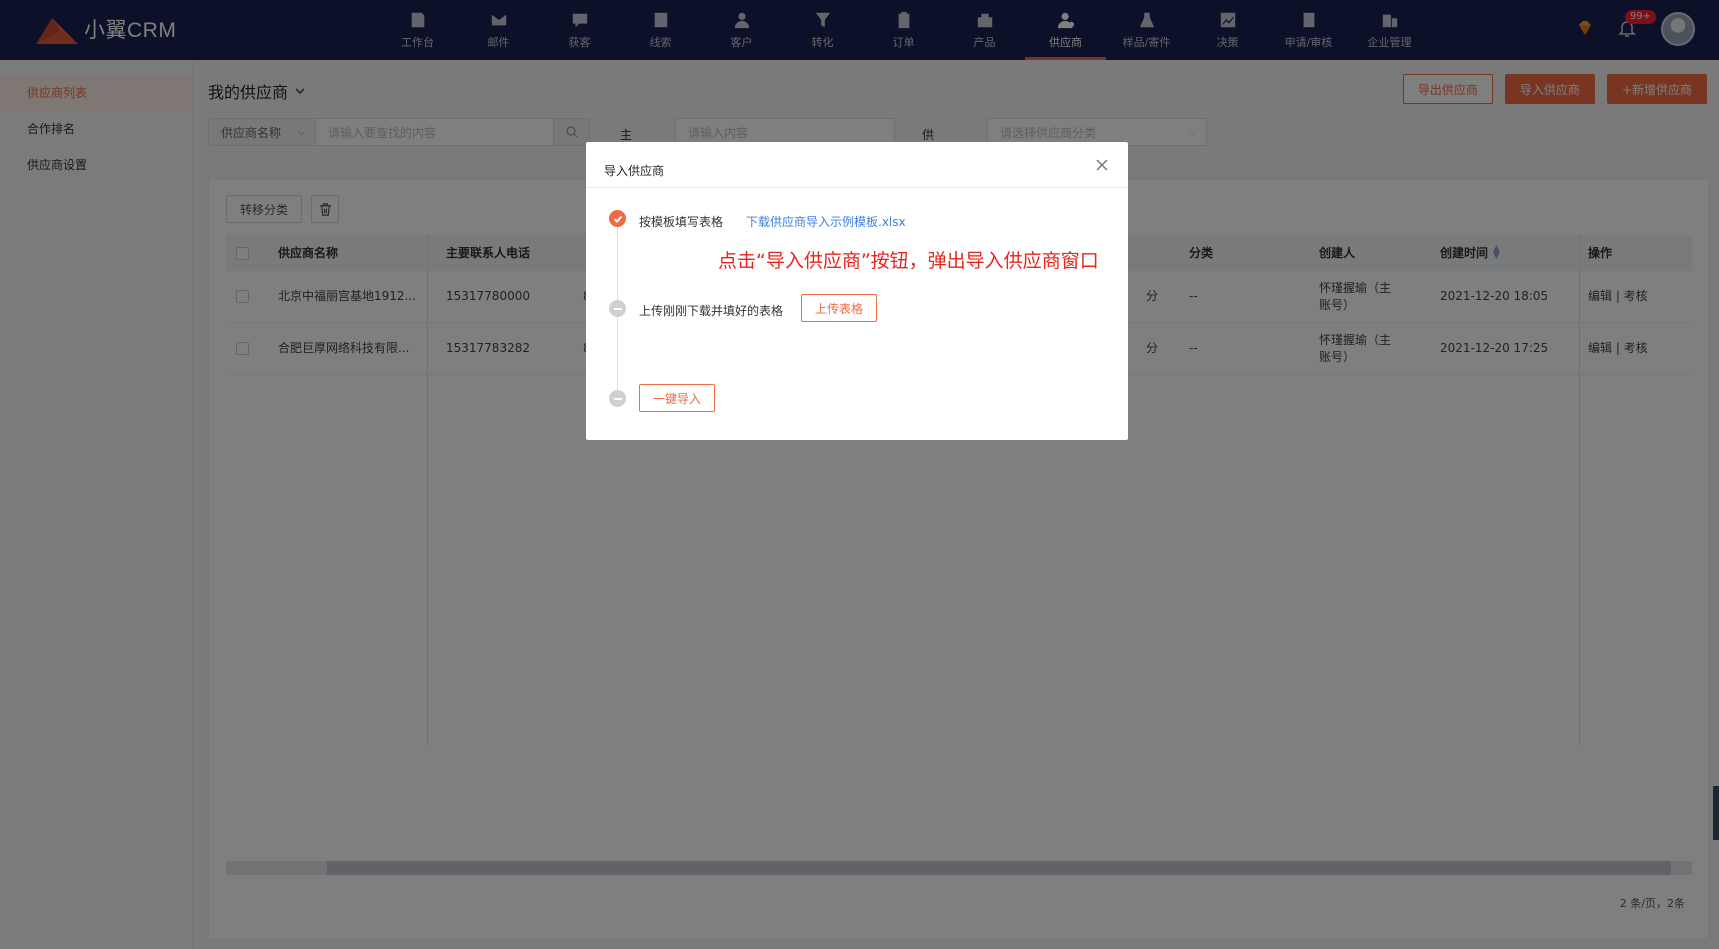  I want to click on dialog-divider, so click(857, 187).